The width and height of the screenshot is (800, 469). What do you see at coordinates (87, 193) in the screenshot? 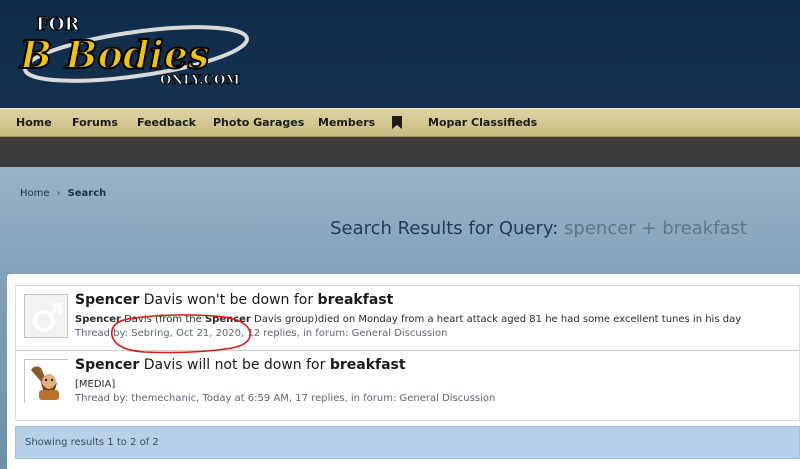
I see `breadcrumb-current: Search` at bounding box center [87, 193].